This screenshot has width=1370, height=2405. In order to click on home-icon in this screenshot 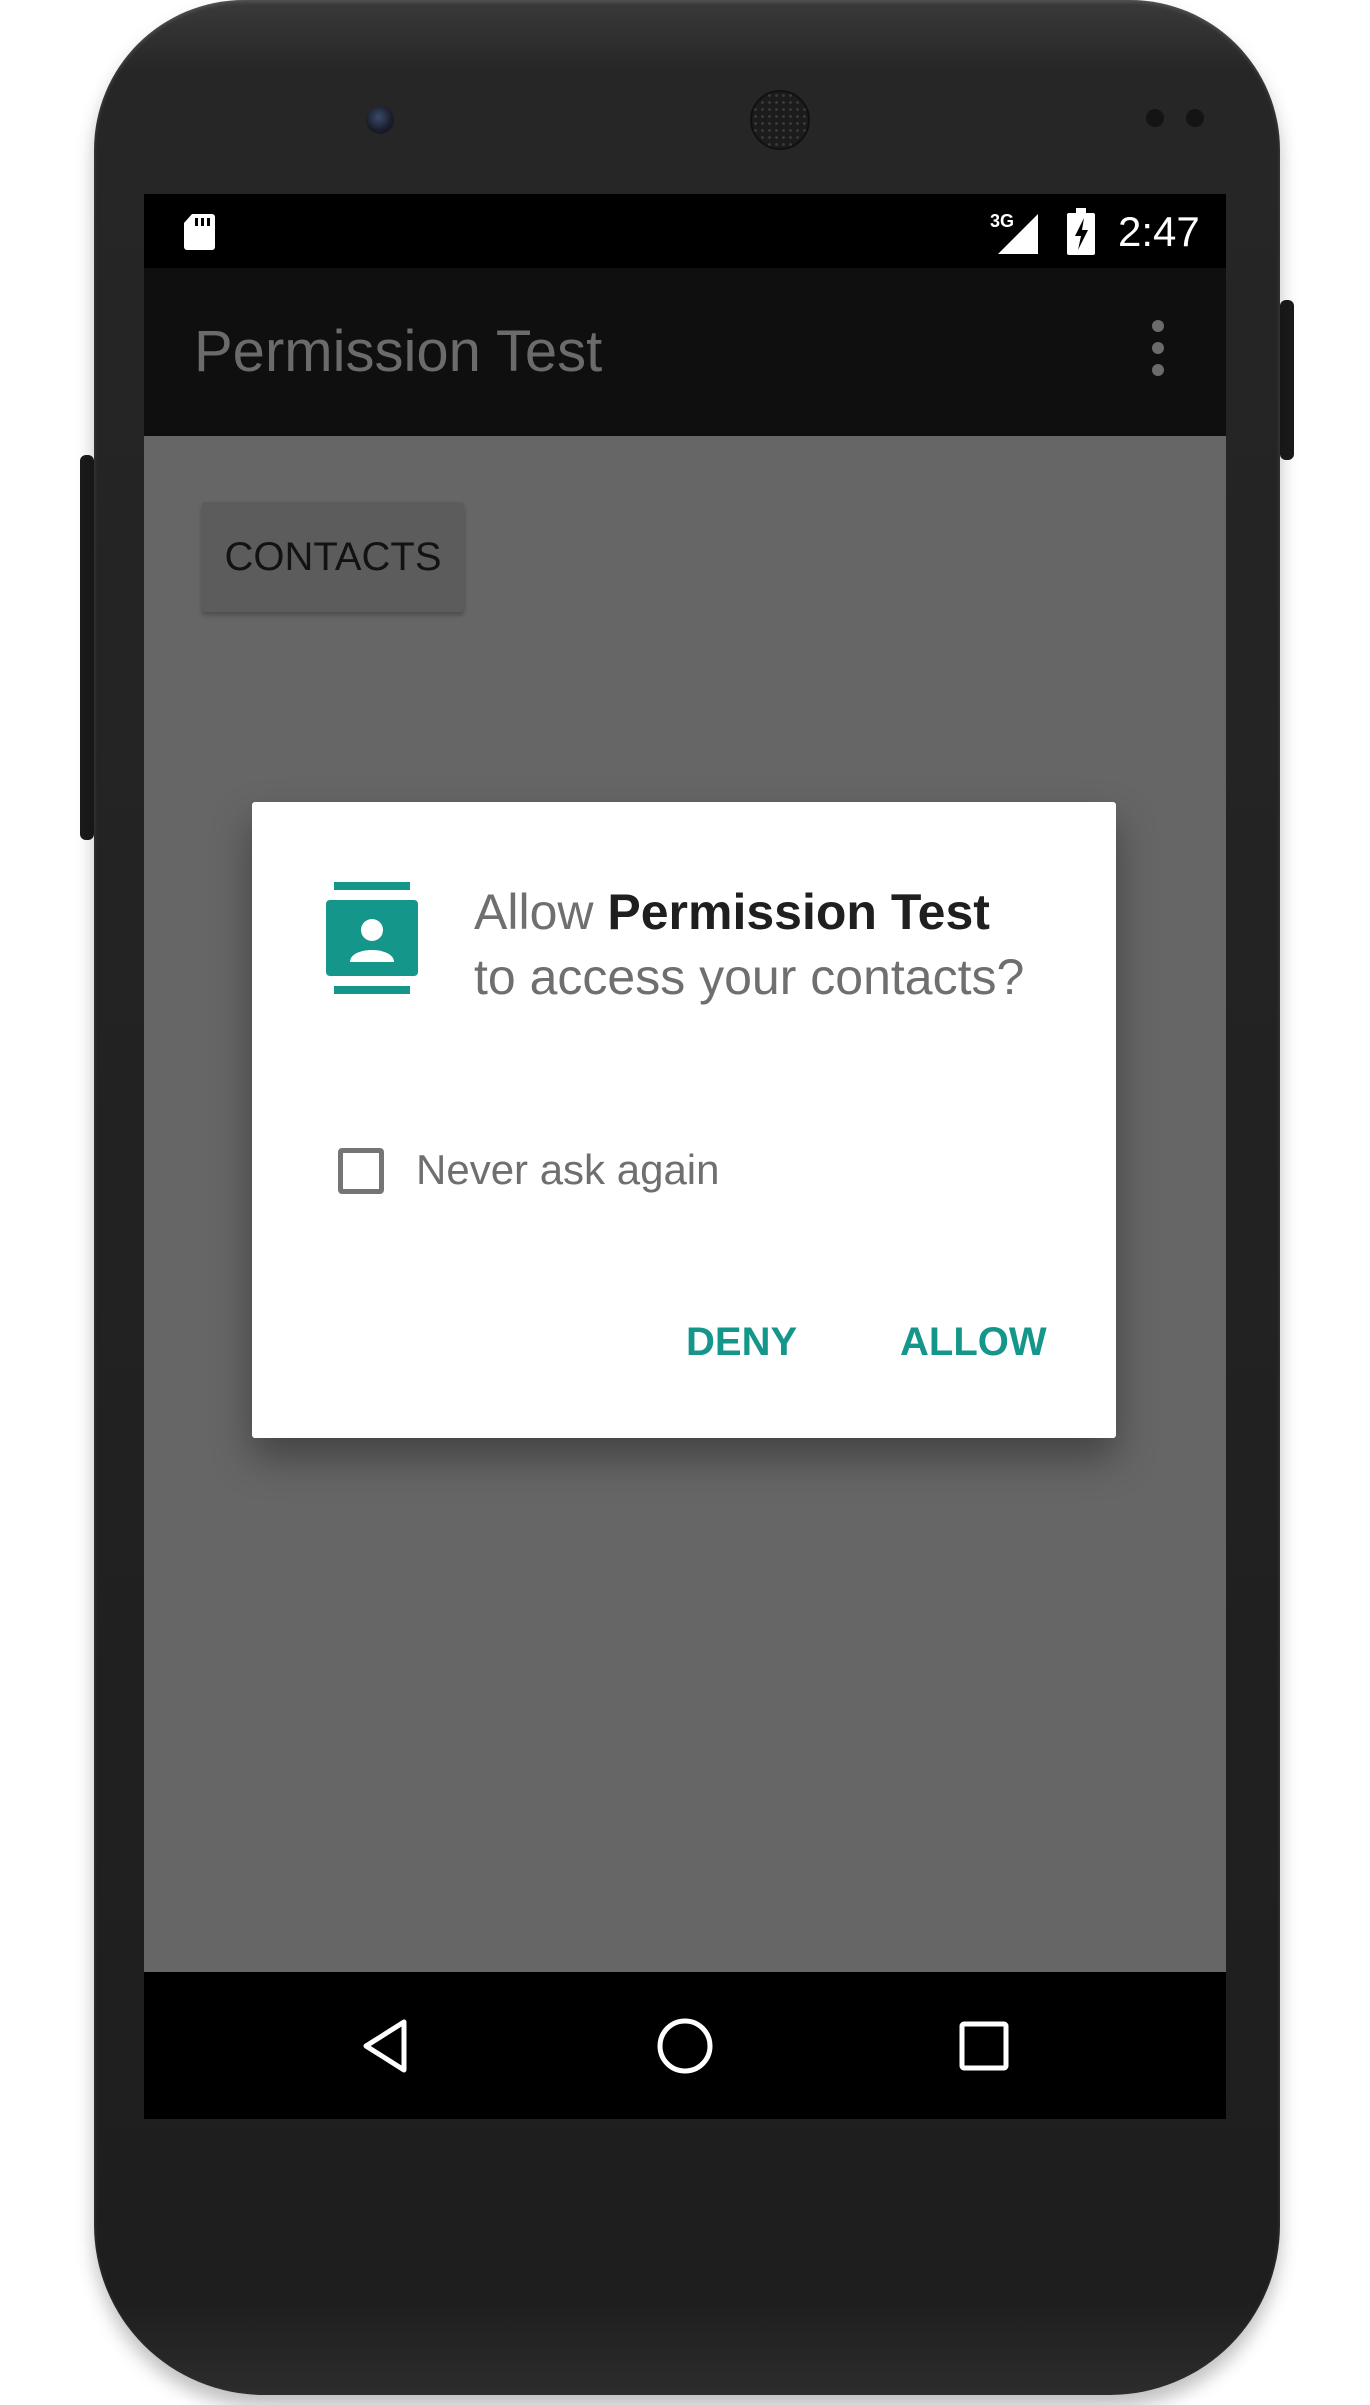, I will do `click(685, 2046)`.